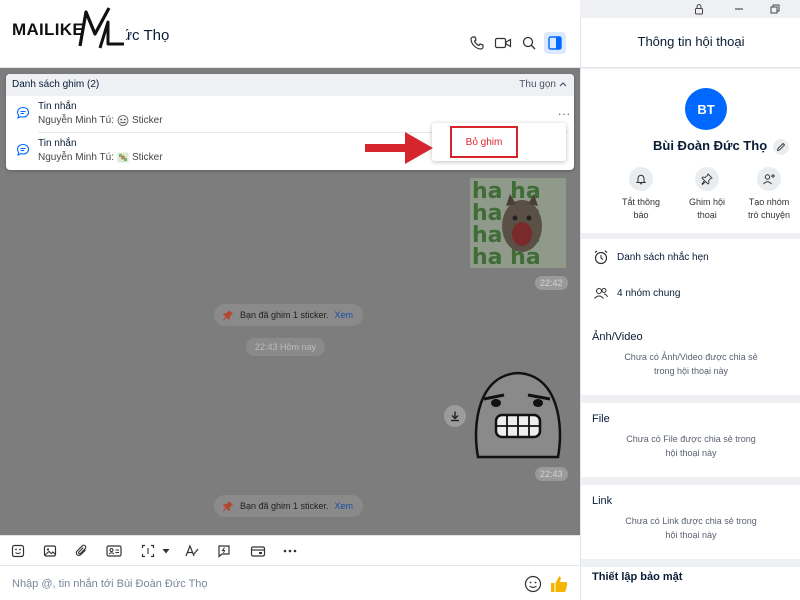  What do you see at coordinates (56, 84) in the screenshot?
I see `pinned-list-title: Danh sách ghim (2)` at bounding box center [56, 84].